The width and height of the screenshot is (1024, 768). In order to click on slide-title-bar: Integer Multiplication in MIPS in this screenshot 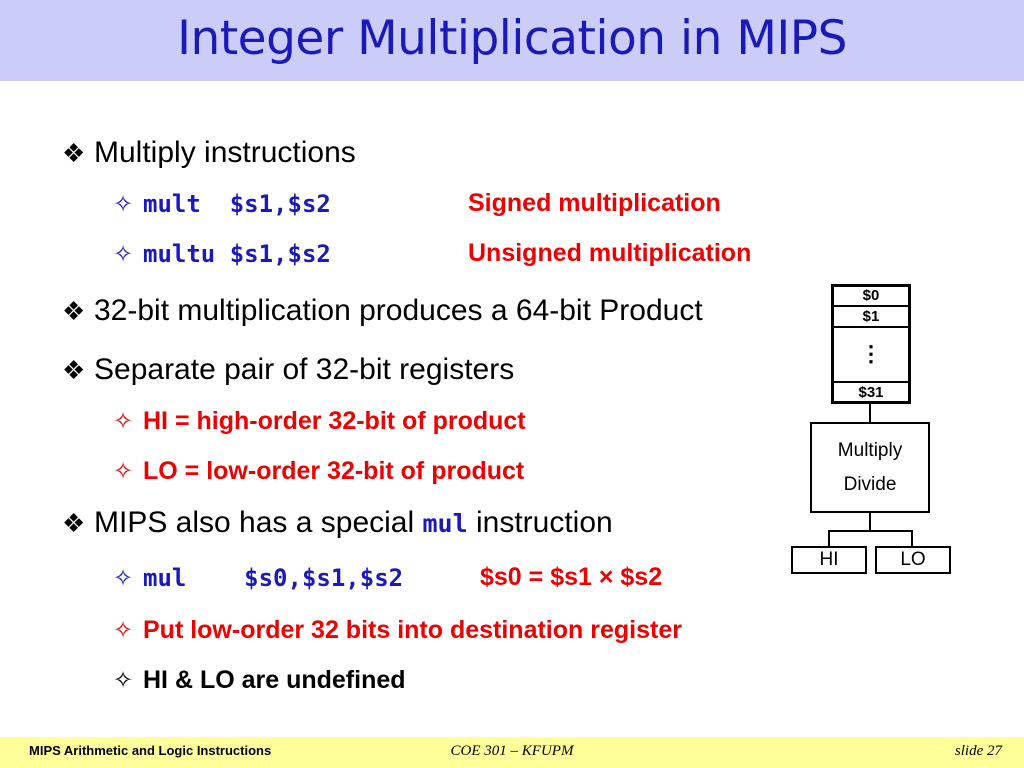, I will do `click(512, 40)`.